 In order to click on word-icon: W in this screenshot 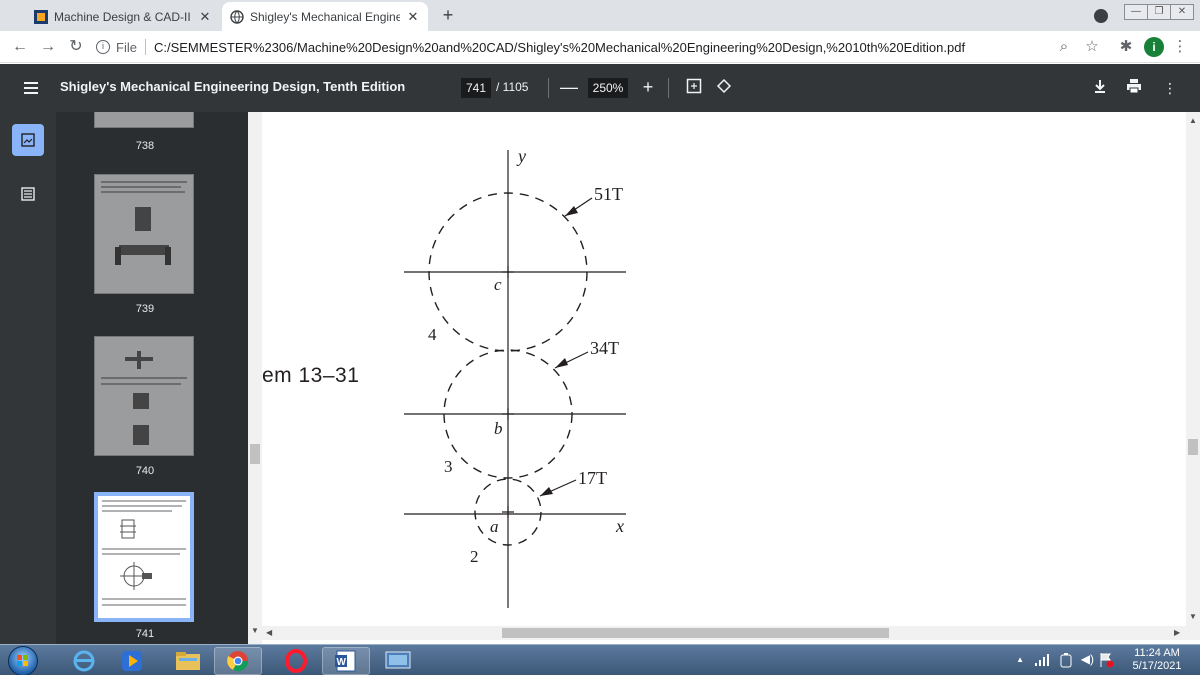, I will do `click(346, 661)`.